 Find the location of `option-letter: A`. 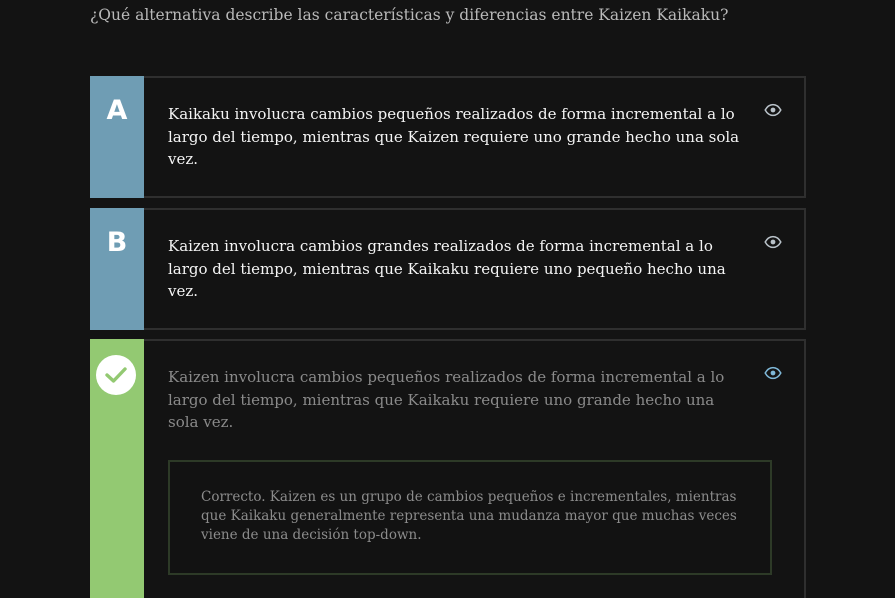

option-letter: A is located at coordinates (117, 110).